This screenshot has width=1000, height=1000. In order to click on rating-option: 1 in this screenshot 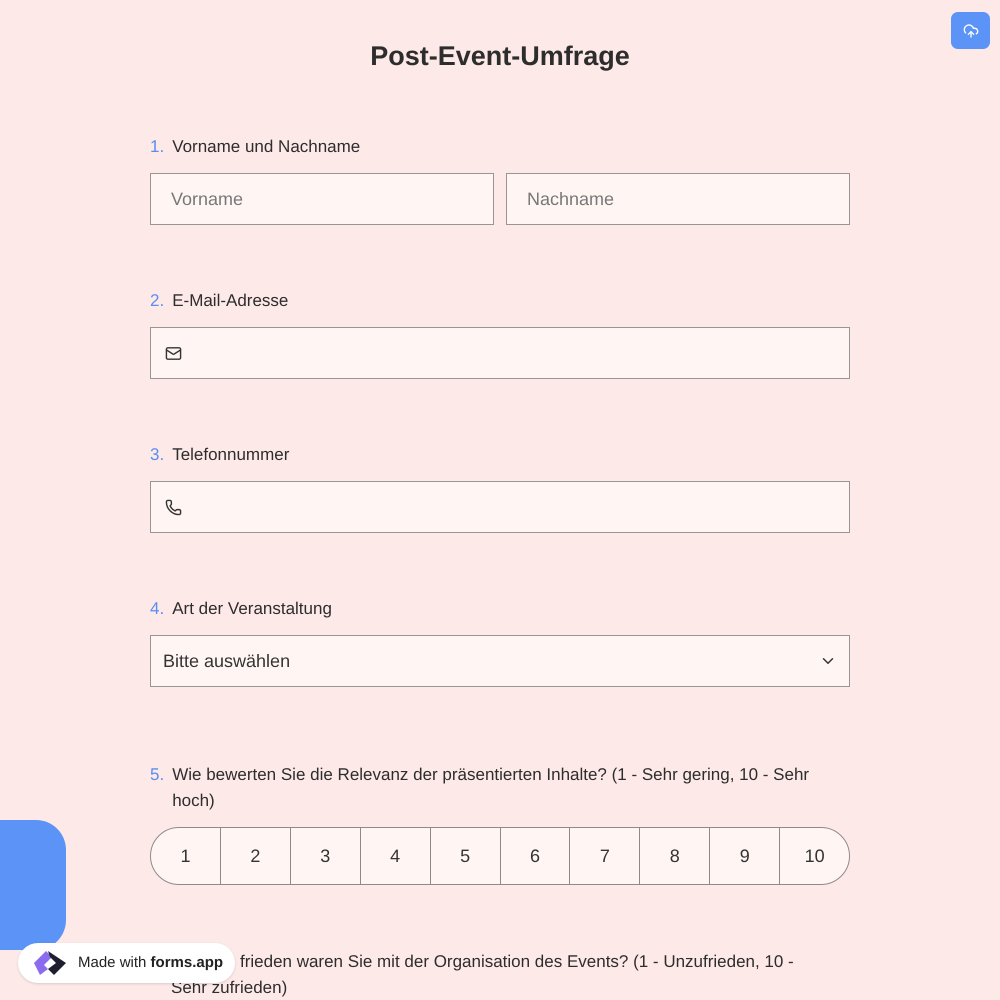, I will do `click(185, 856)`.